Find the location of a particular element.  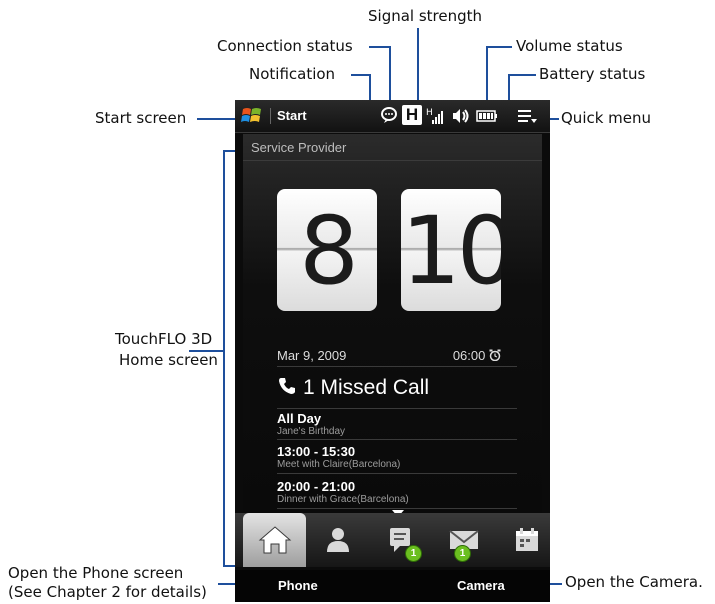

callout-home-screen-2: Home screen is located at coordinates (168, 360).